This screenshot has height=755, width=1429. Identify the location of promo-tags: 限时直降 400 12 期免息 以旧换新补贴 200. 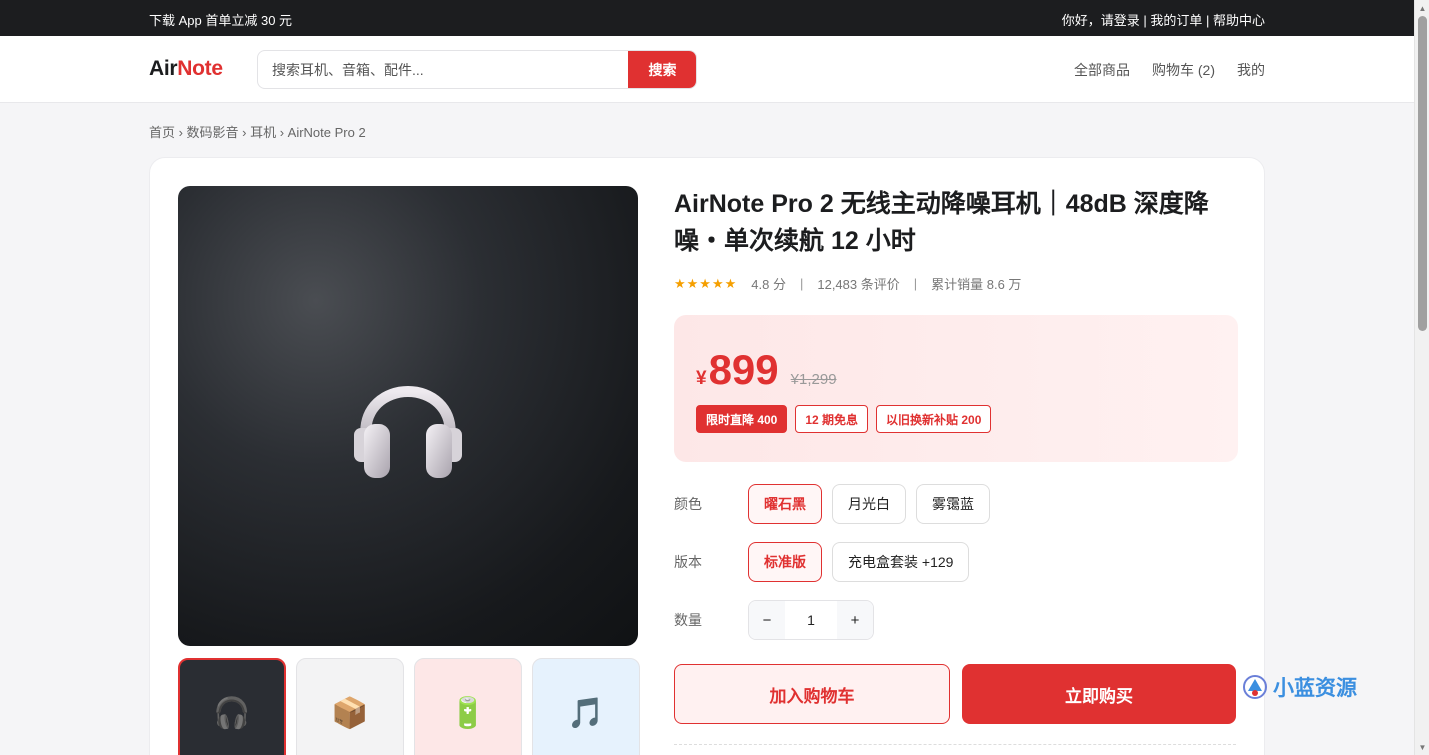
(956, 419).